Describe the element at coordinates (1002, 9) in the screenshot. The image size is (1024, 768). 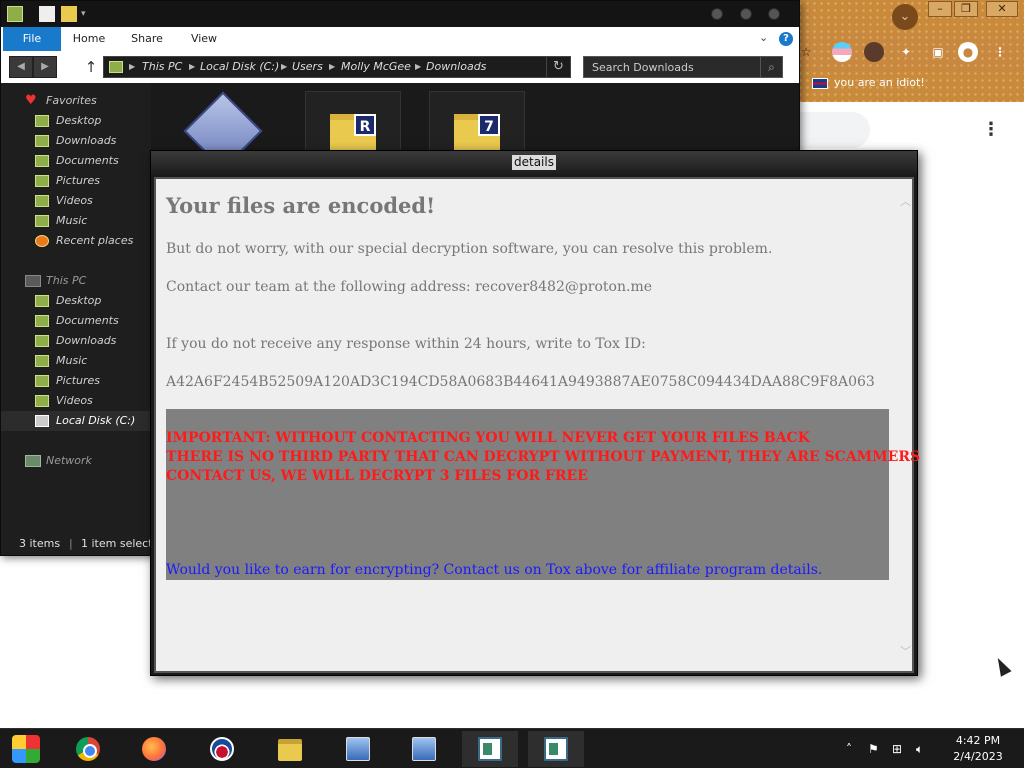
I see `close-button: ✕` at that location.